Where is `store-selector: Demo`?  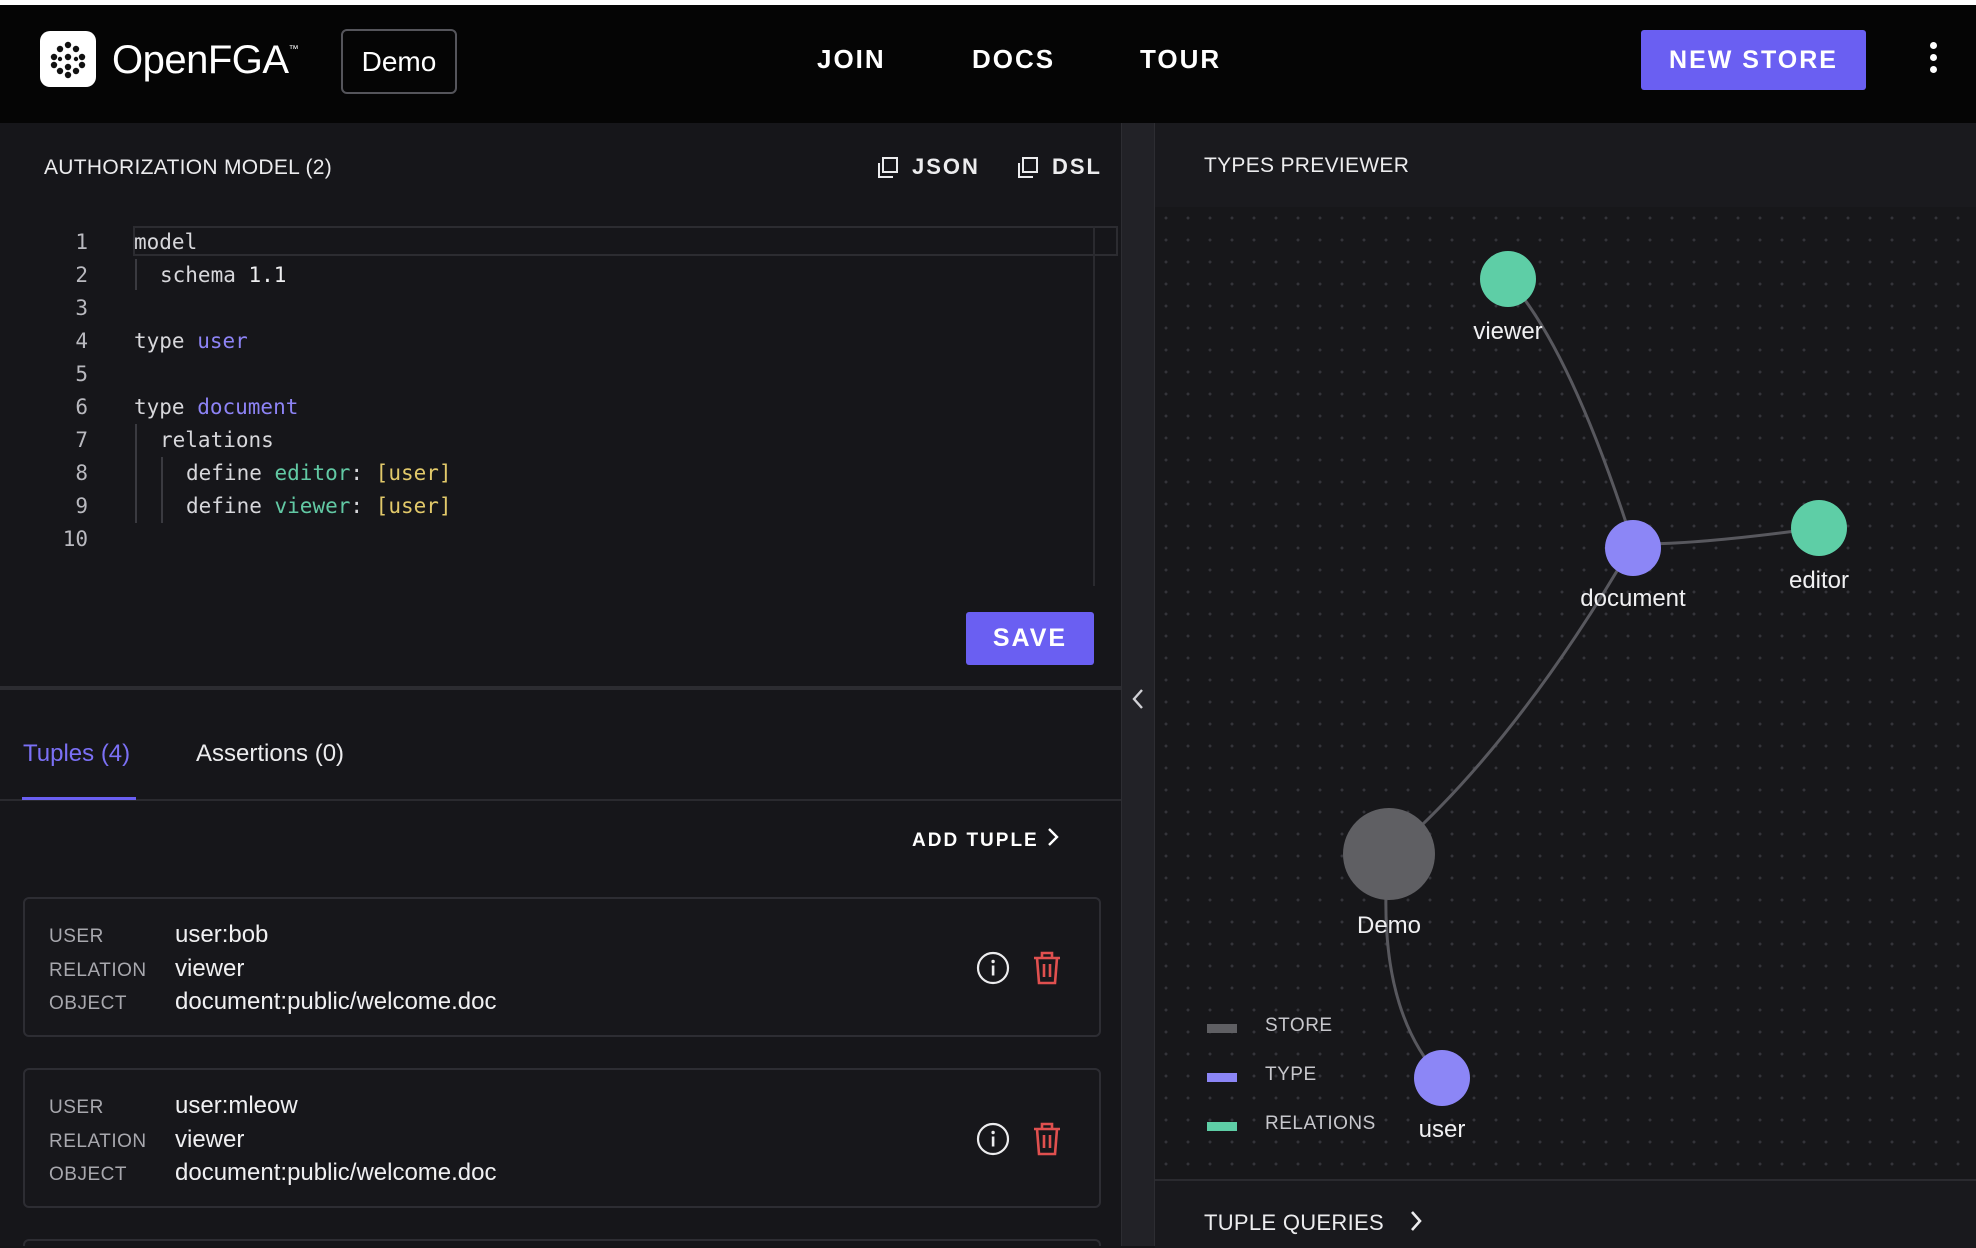
store-selector: Demo is located at coordinates (399, 61).